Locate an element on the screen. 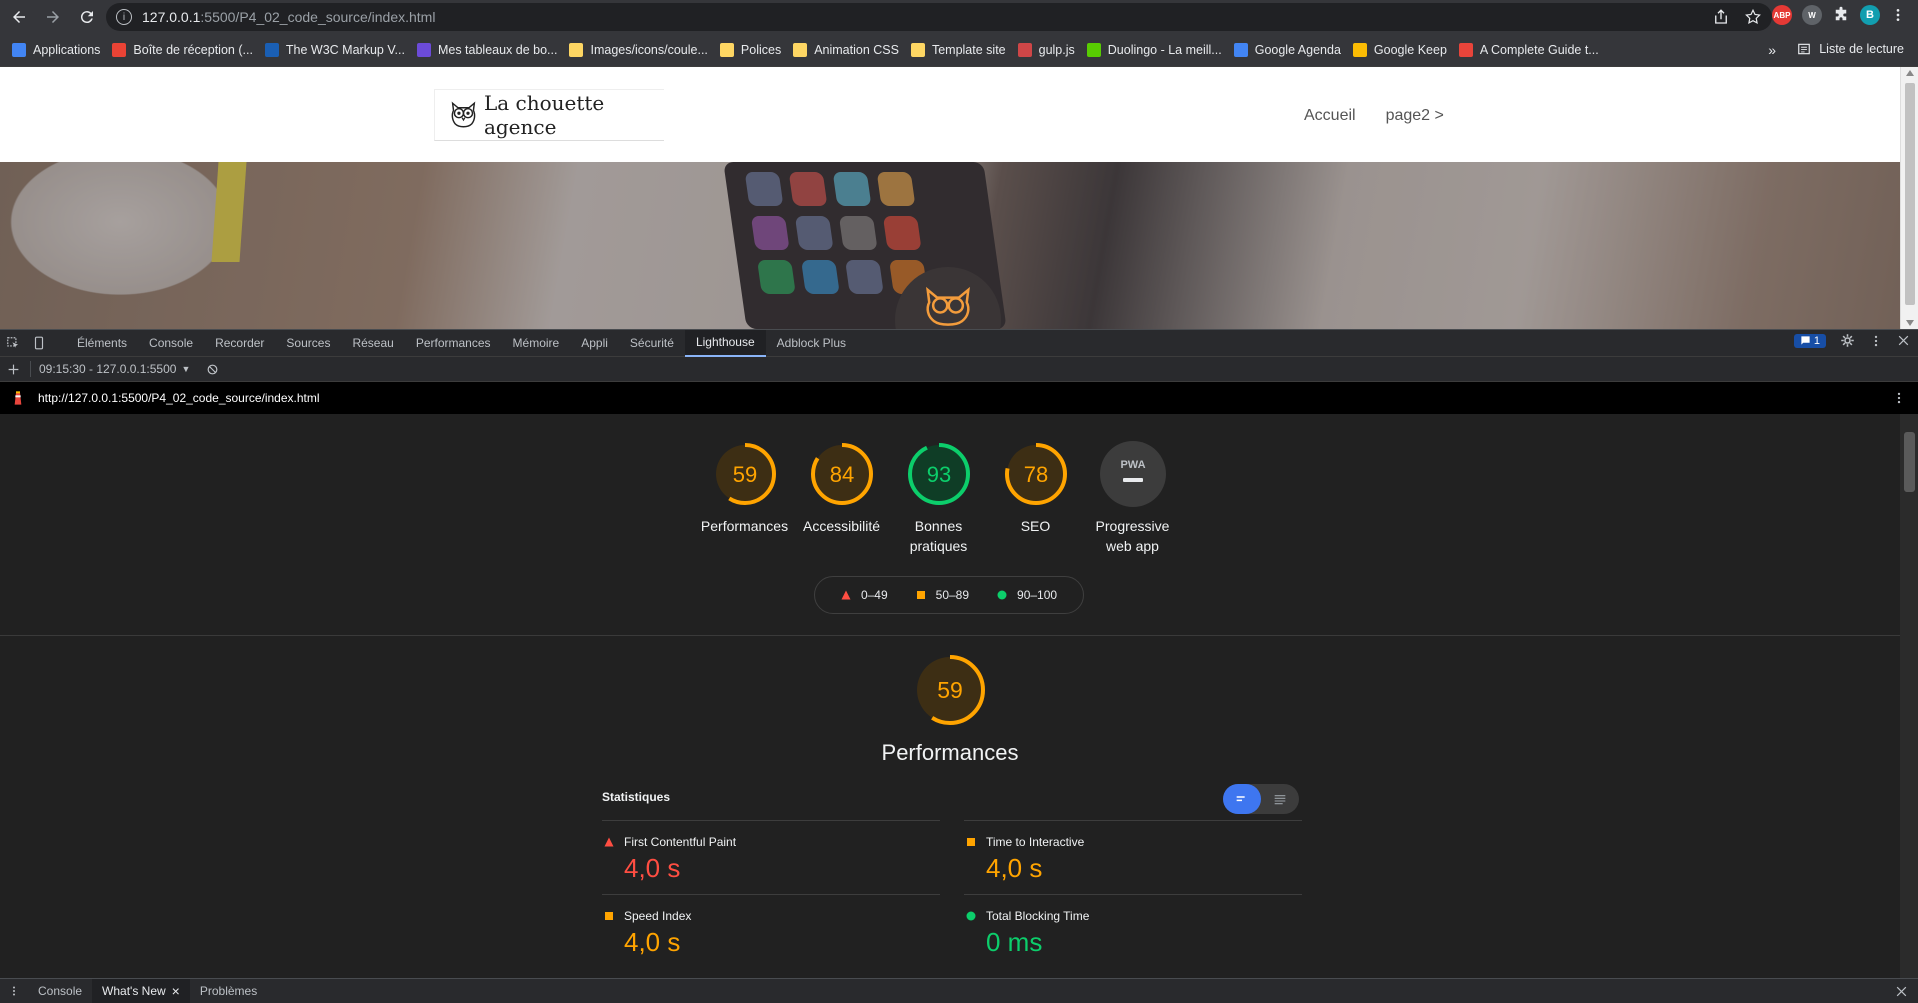 The height and width of the screenshot is (1003, 1918). profile-avatar: B is located at coordinates (1870, 15).